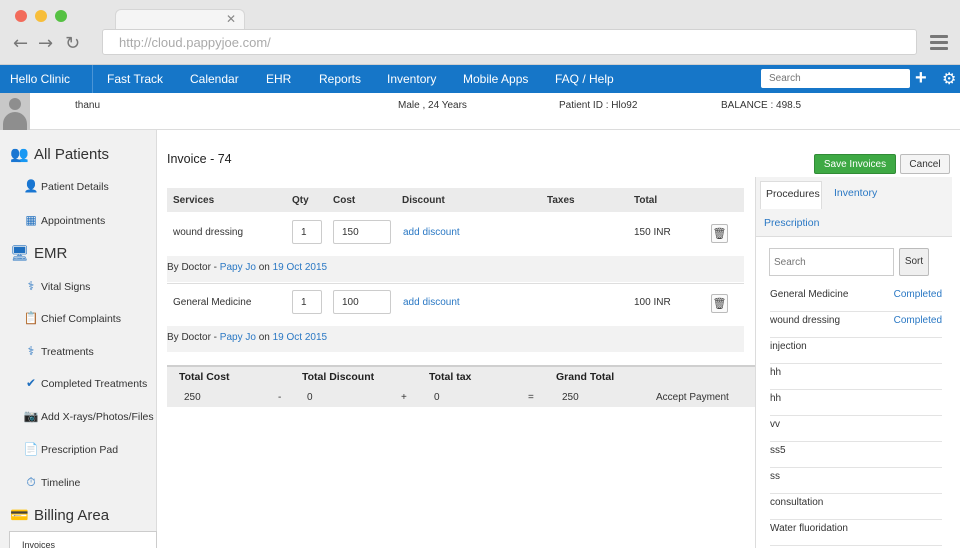 This screenshot has width=960, height=548. I want to click on procedure-name: consultation, so click(797, 502).